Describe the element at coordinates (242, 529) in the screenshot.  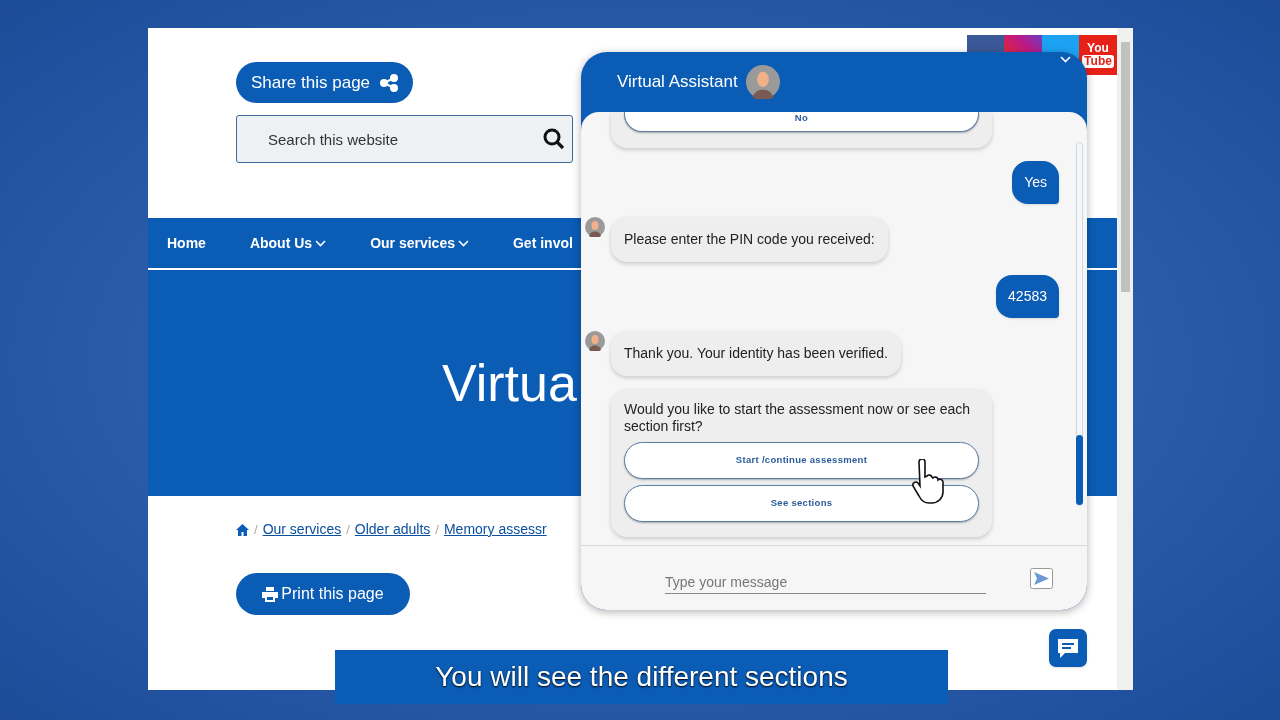
I see `home-icon` at that location.